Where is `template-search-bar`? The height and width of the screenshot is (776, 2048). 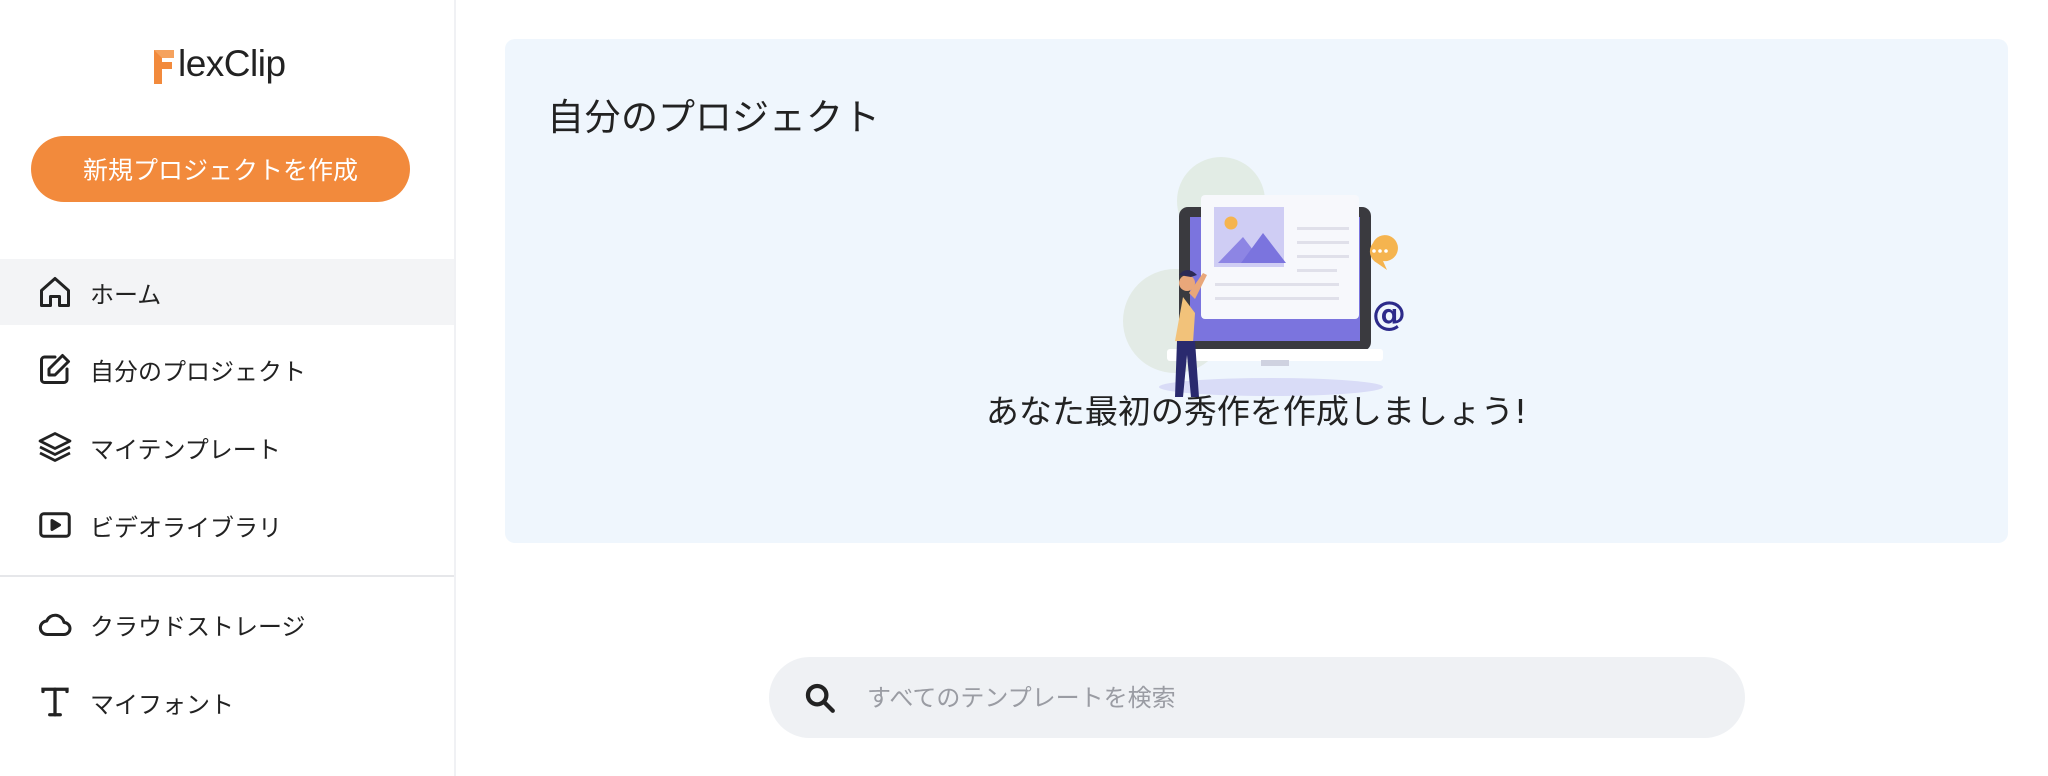 template-search-bar is located at coordinates (1257, 697).